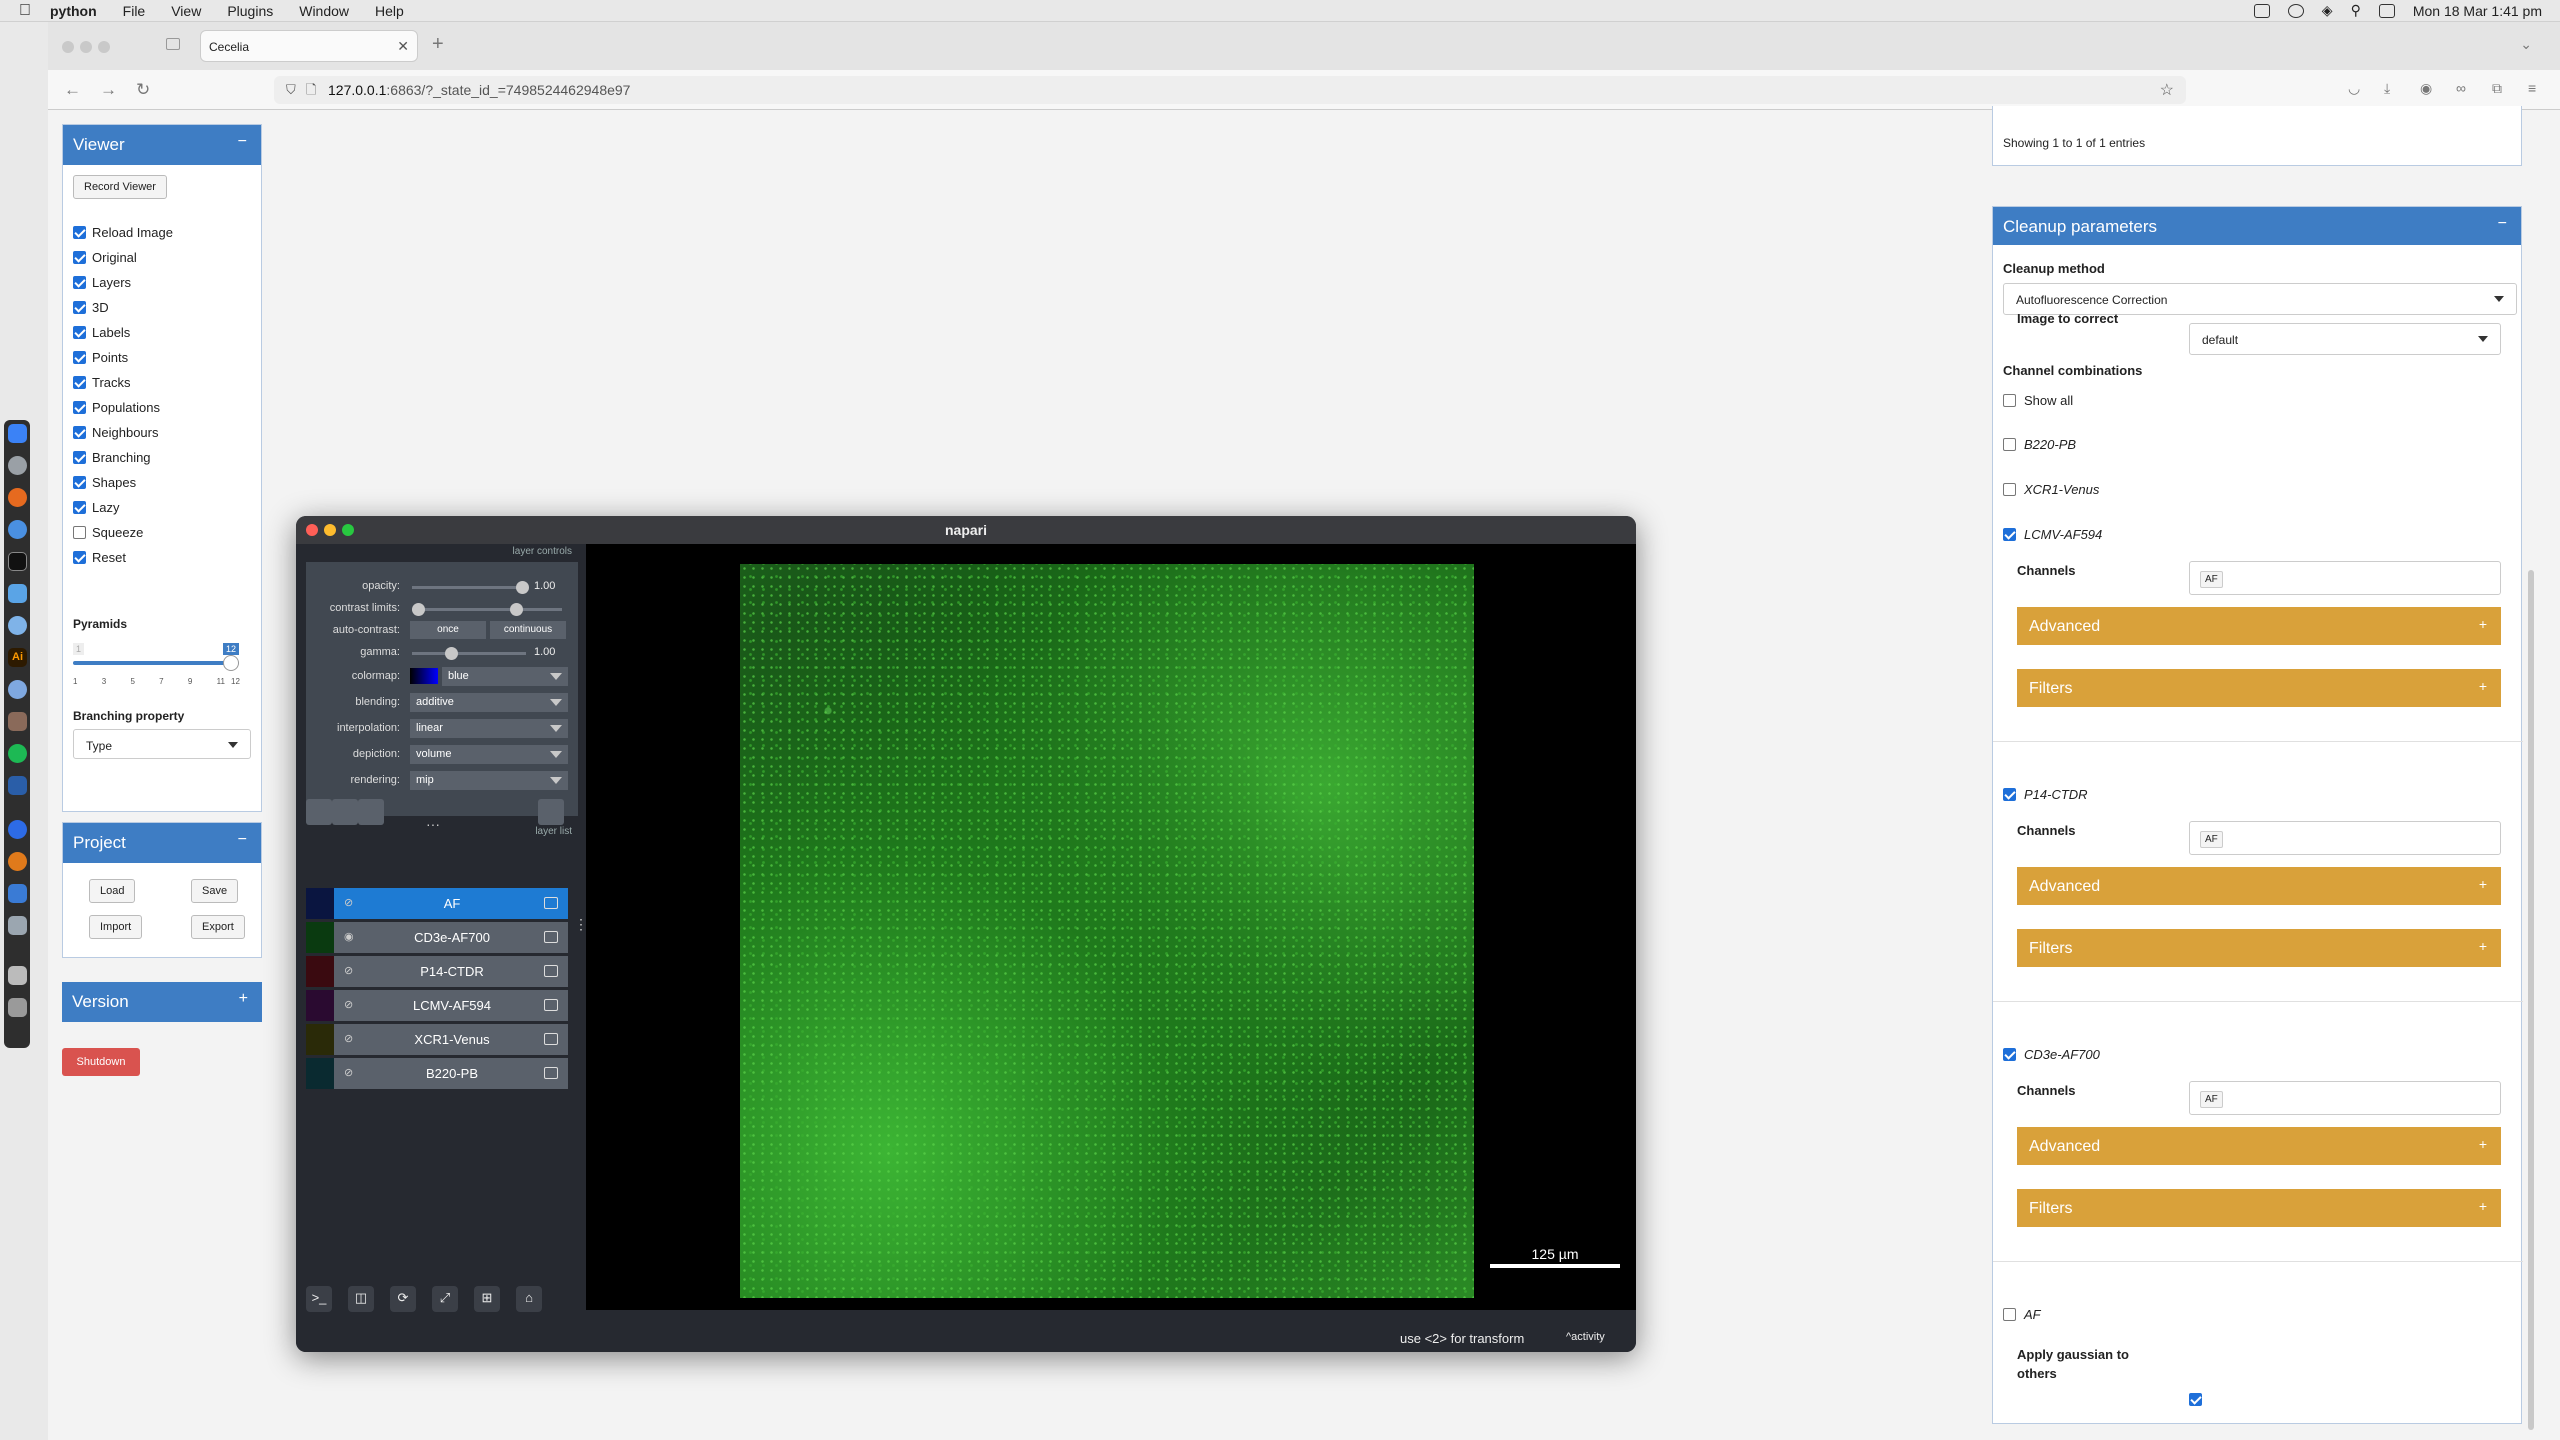 This screenshot has height=1440, width=2560. I want to click on napari-minimize-button, so click(330, 530).